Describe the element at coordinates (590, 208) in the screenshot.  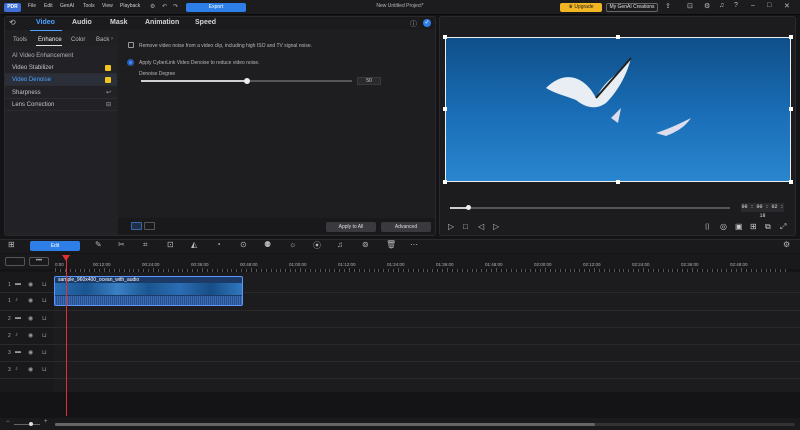
I see `preview-scrubber` at that location.